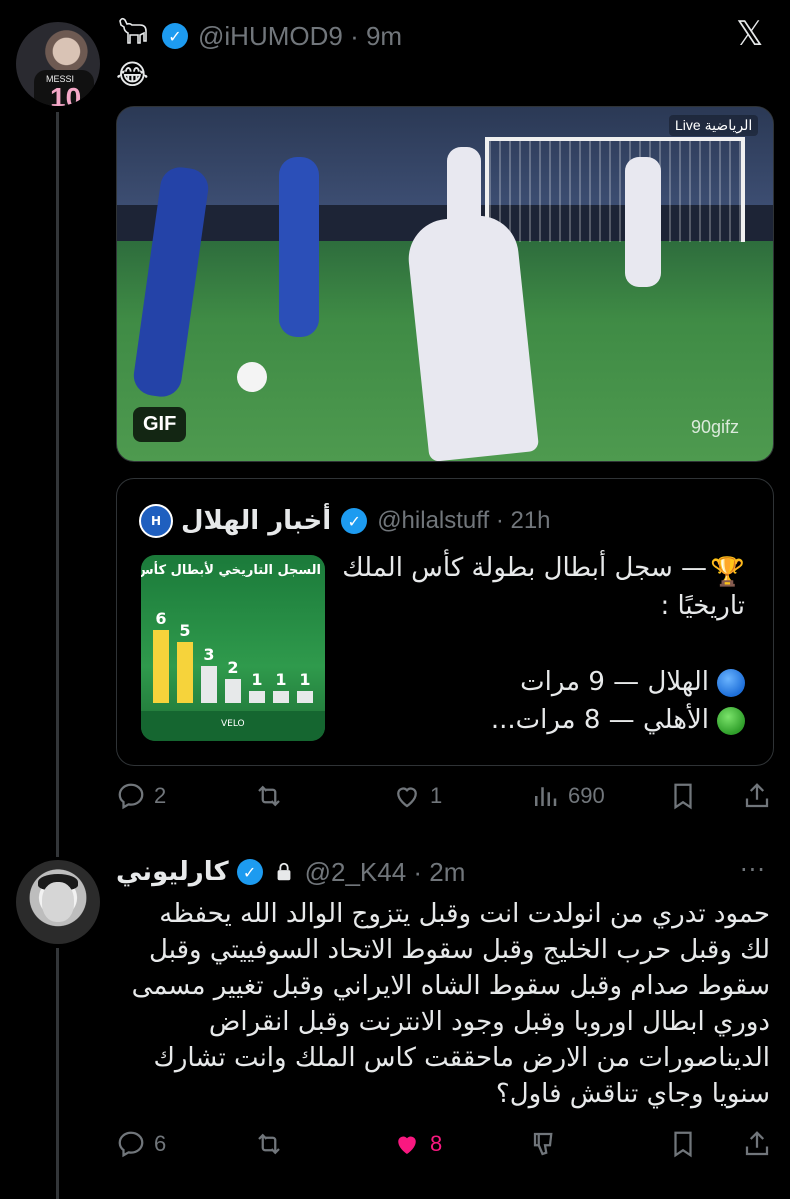  I want to click on like-button: 8, so click(417, 1144).